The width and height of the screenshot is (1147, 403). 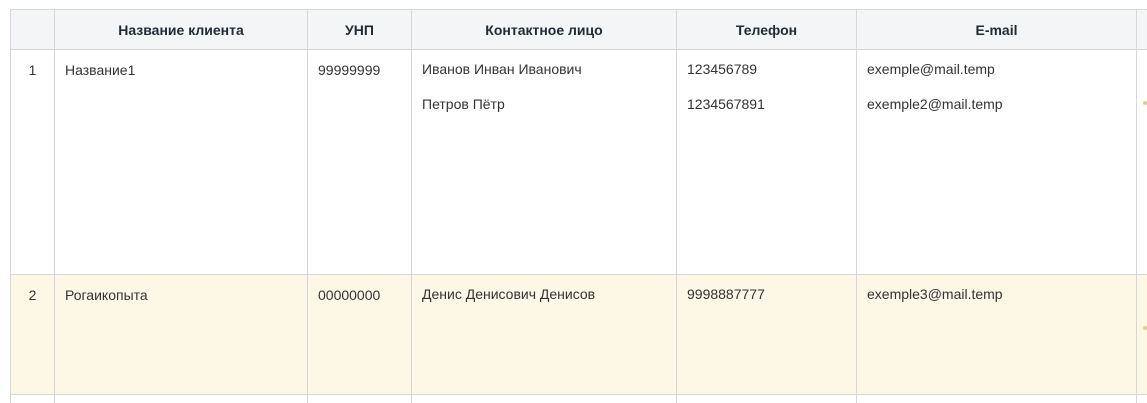 What do you see at coordinates (32, 334) in the screenshot?
I see `row-number: 2` at bounding box center [32, 334].